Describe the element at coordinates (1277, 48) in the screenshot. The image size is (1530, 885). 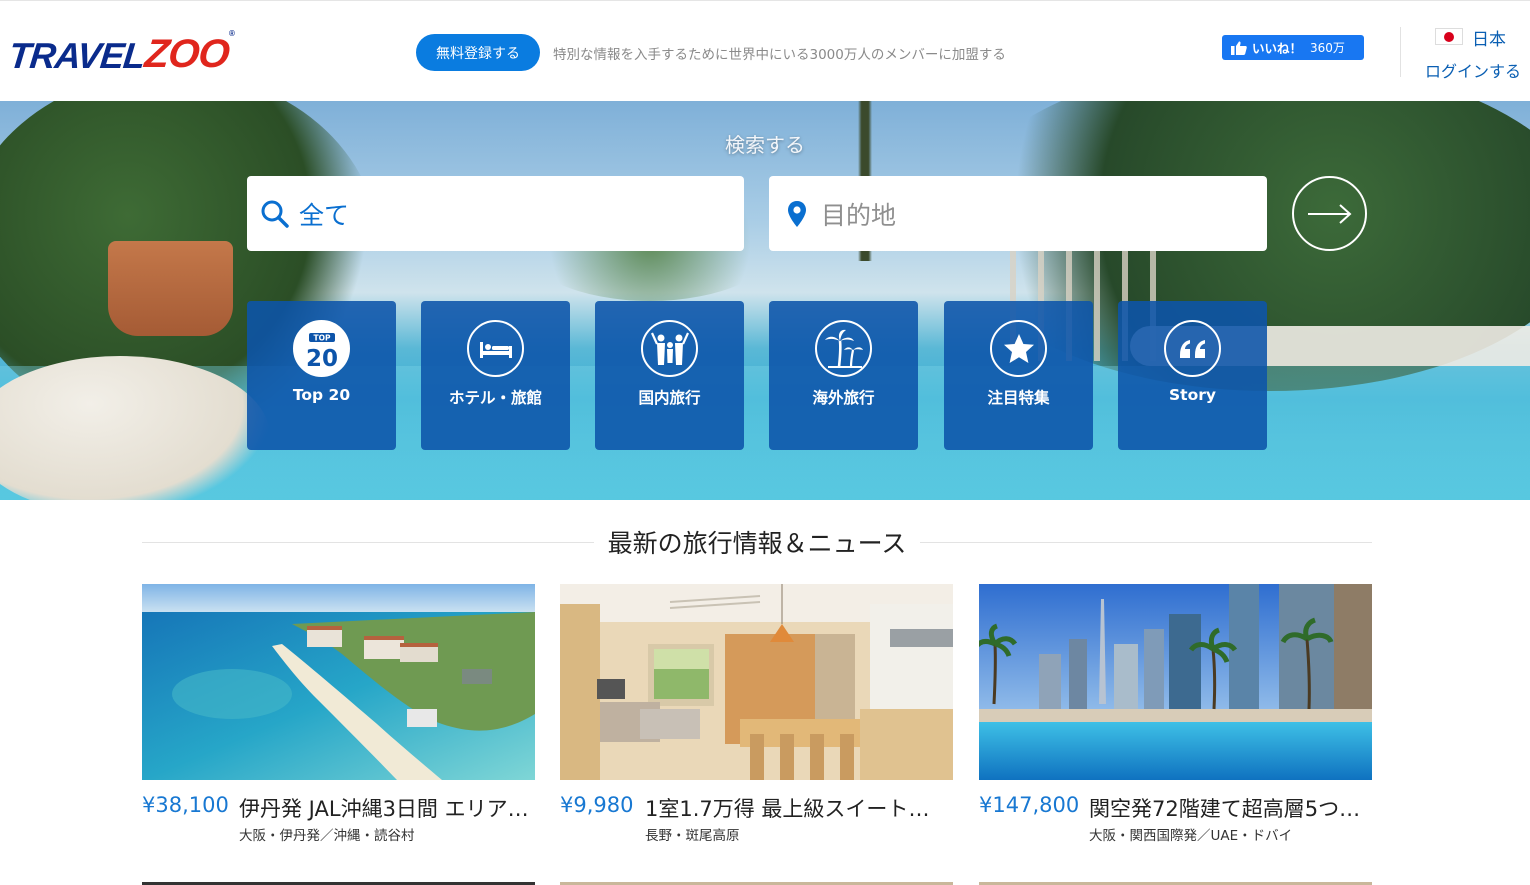
I see `like-label: いいね！` at that location.